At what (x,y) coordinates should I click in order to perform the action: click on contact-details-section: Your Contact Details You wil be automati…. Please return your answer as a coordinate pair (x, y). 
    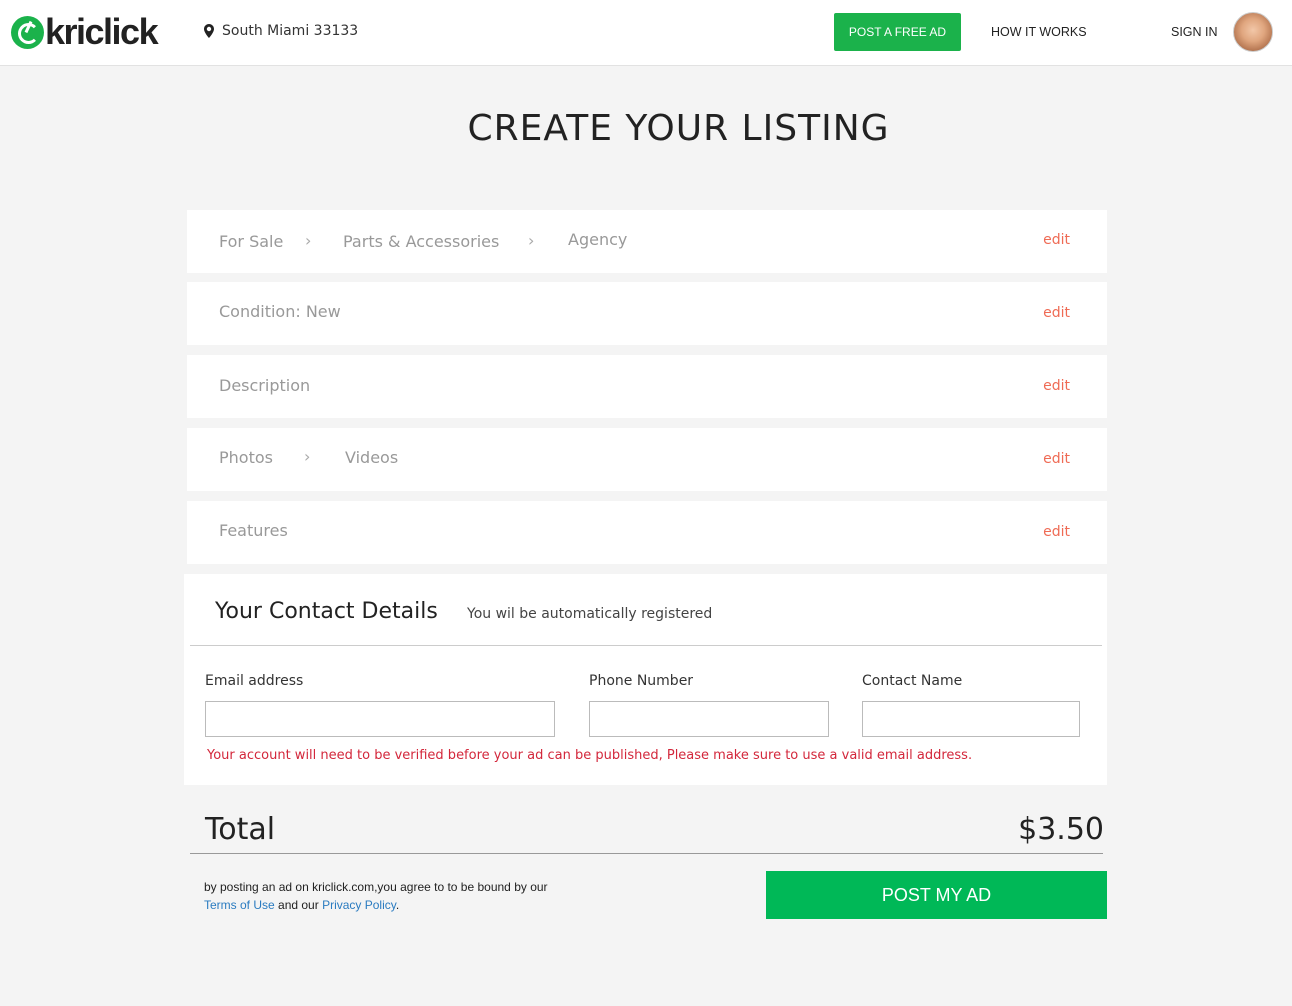
    Looking at the image, I should click on (645, 679).